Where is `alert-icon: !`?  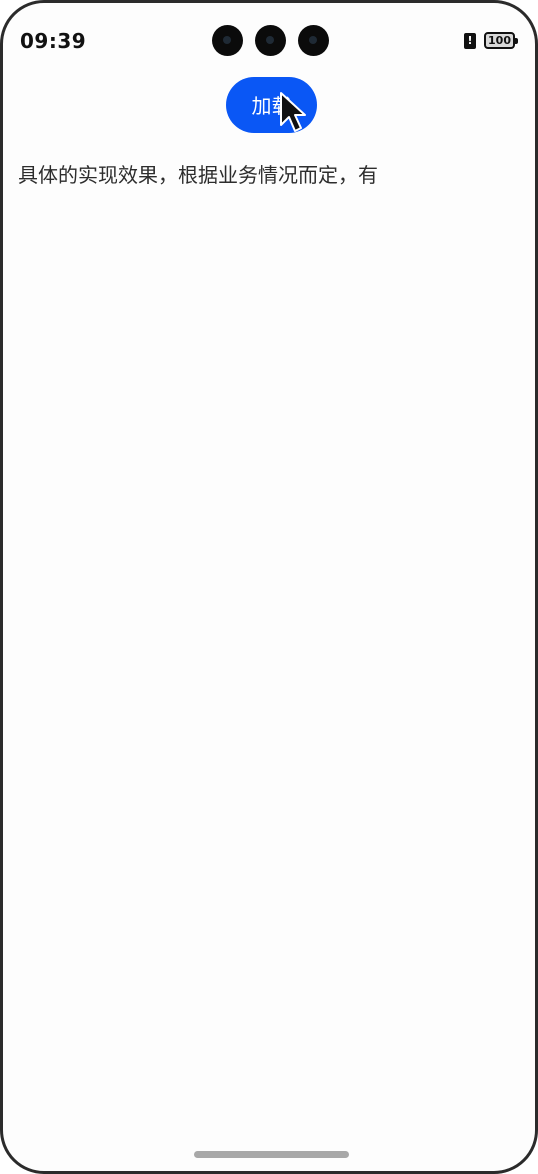 alert-icon: ! is located at coordinates (470, 41).